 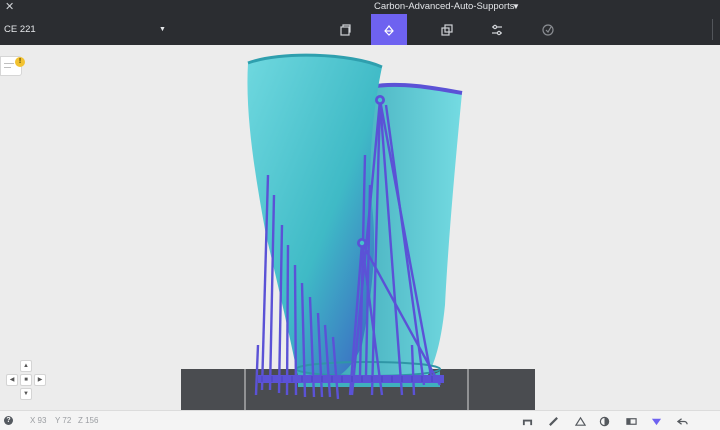 I want to click on close-icon: ✕, so click(x=9, y=7).